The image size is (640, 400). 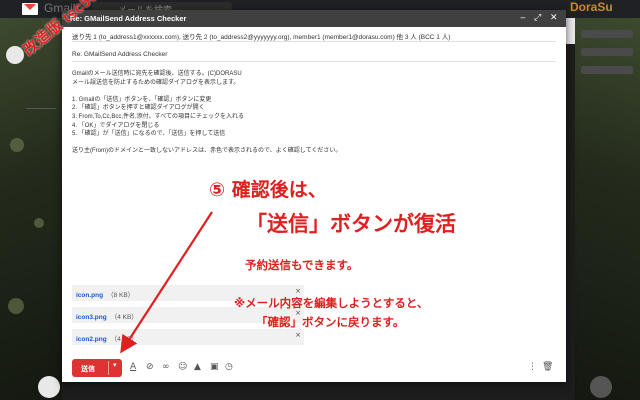 I want to click on expand-icon: ⤢, so click(x=537, y=18).